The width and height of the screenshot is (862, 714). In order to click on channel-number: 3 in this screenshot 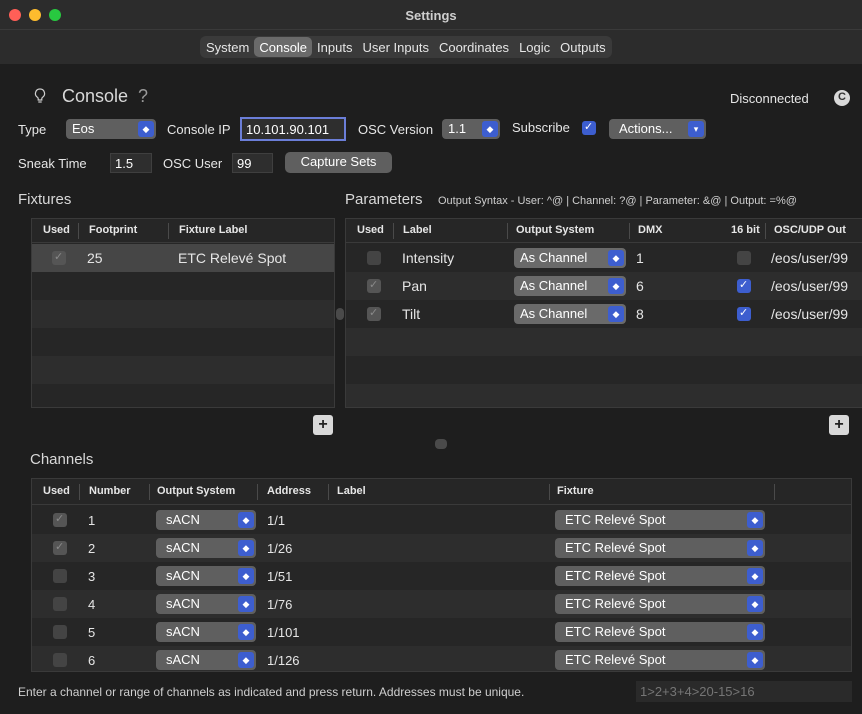, I will do `click(92, 576)`.